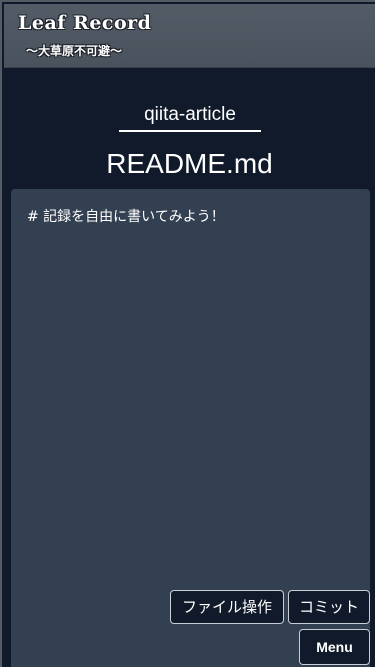  What do you see at coordinates (227, 607) in the screenshot?
I see `file-operations-button: ファイル操作` at bounding box center [227, 607].